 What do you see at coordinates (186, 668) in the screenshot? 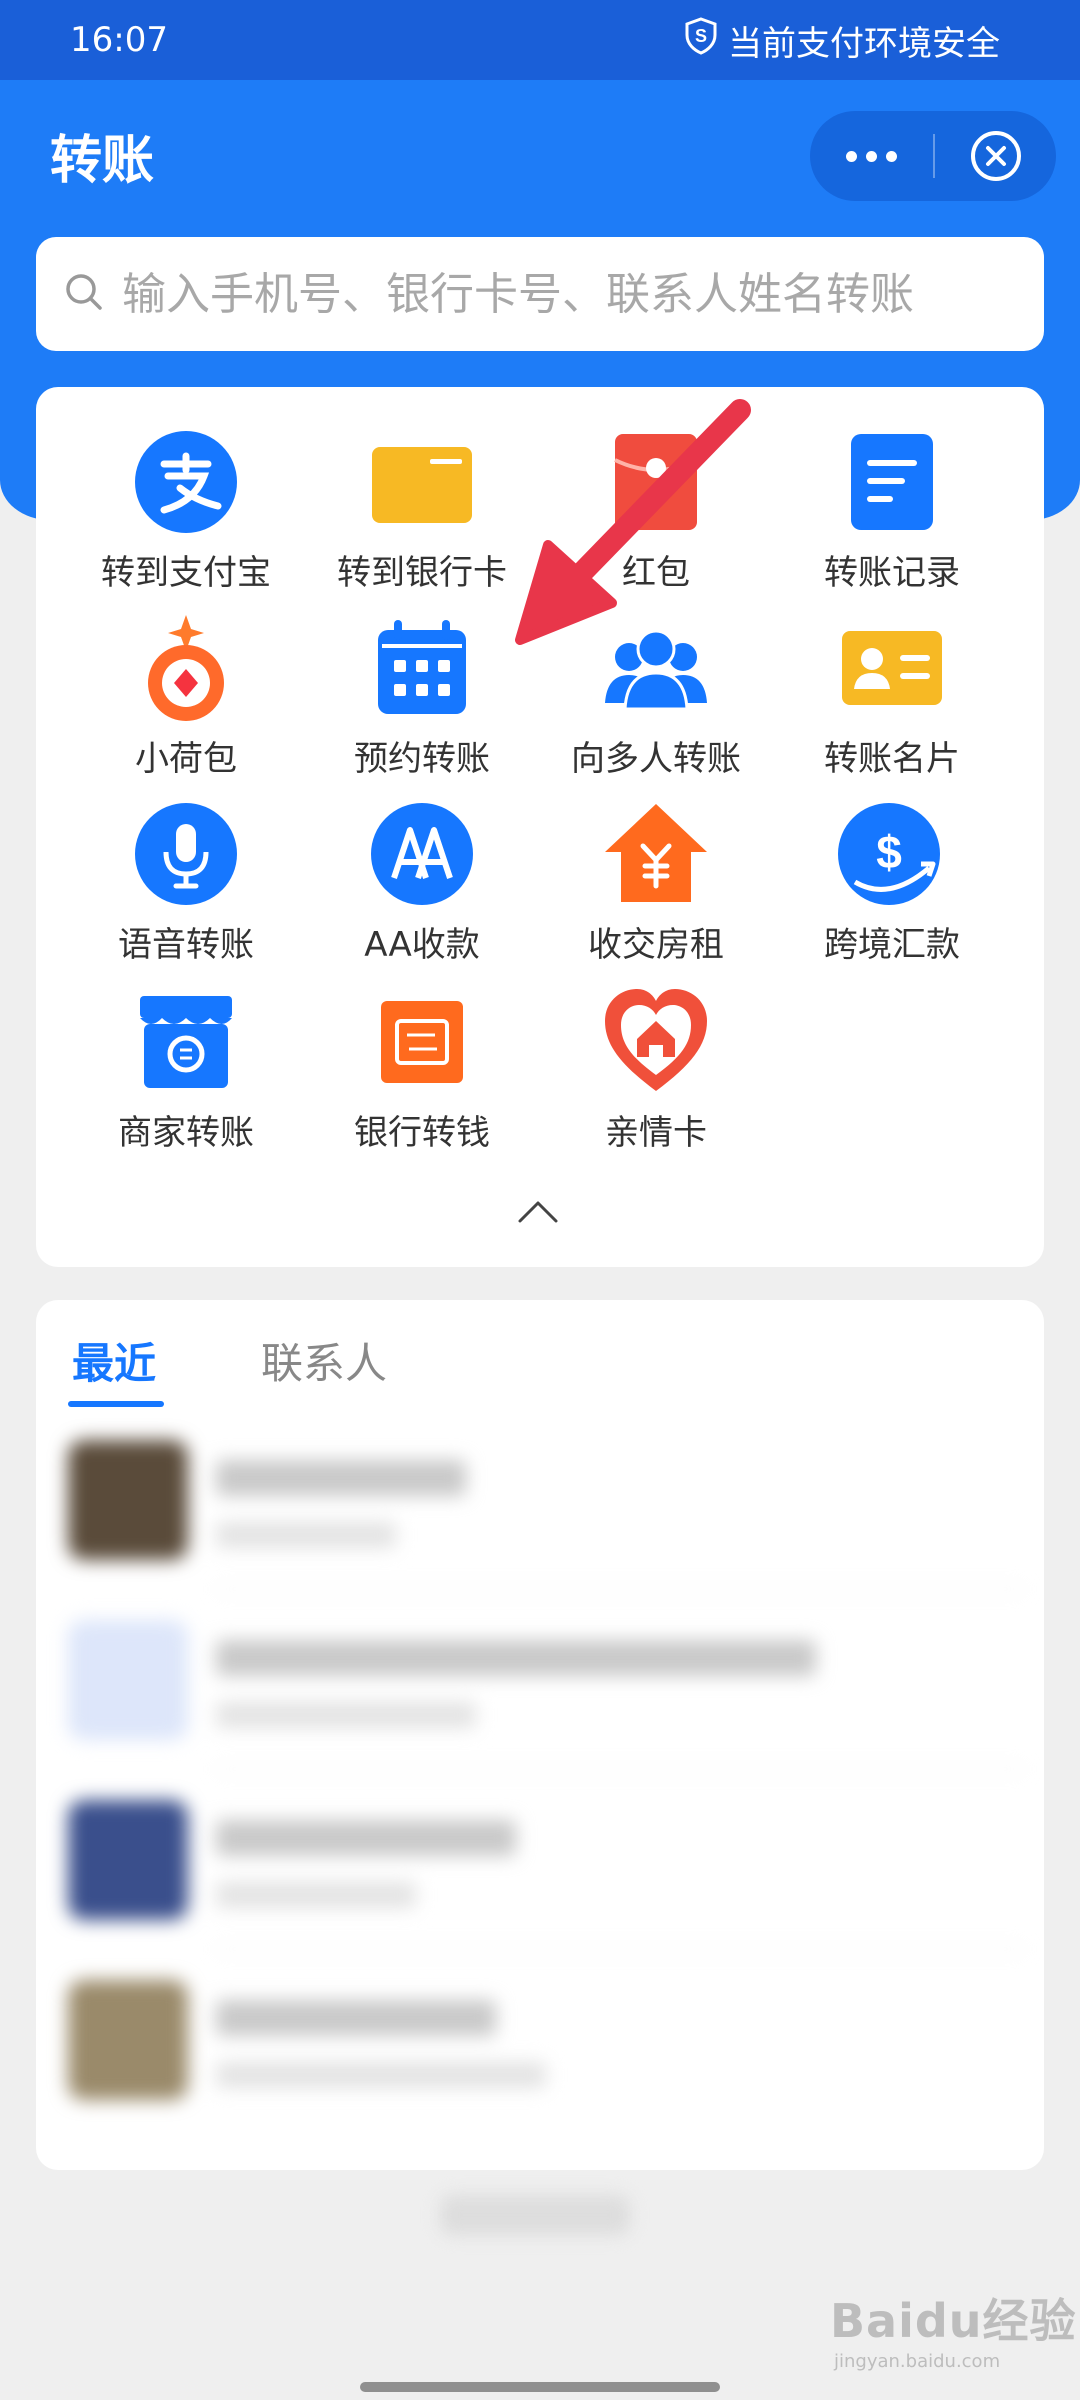
I see `lotus-pouch-icon` at bounding box center [186, 668].